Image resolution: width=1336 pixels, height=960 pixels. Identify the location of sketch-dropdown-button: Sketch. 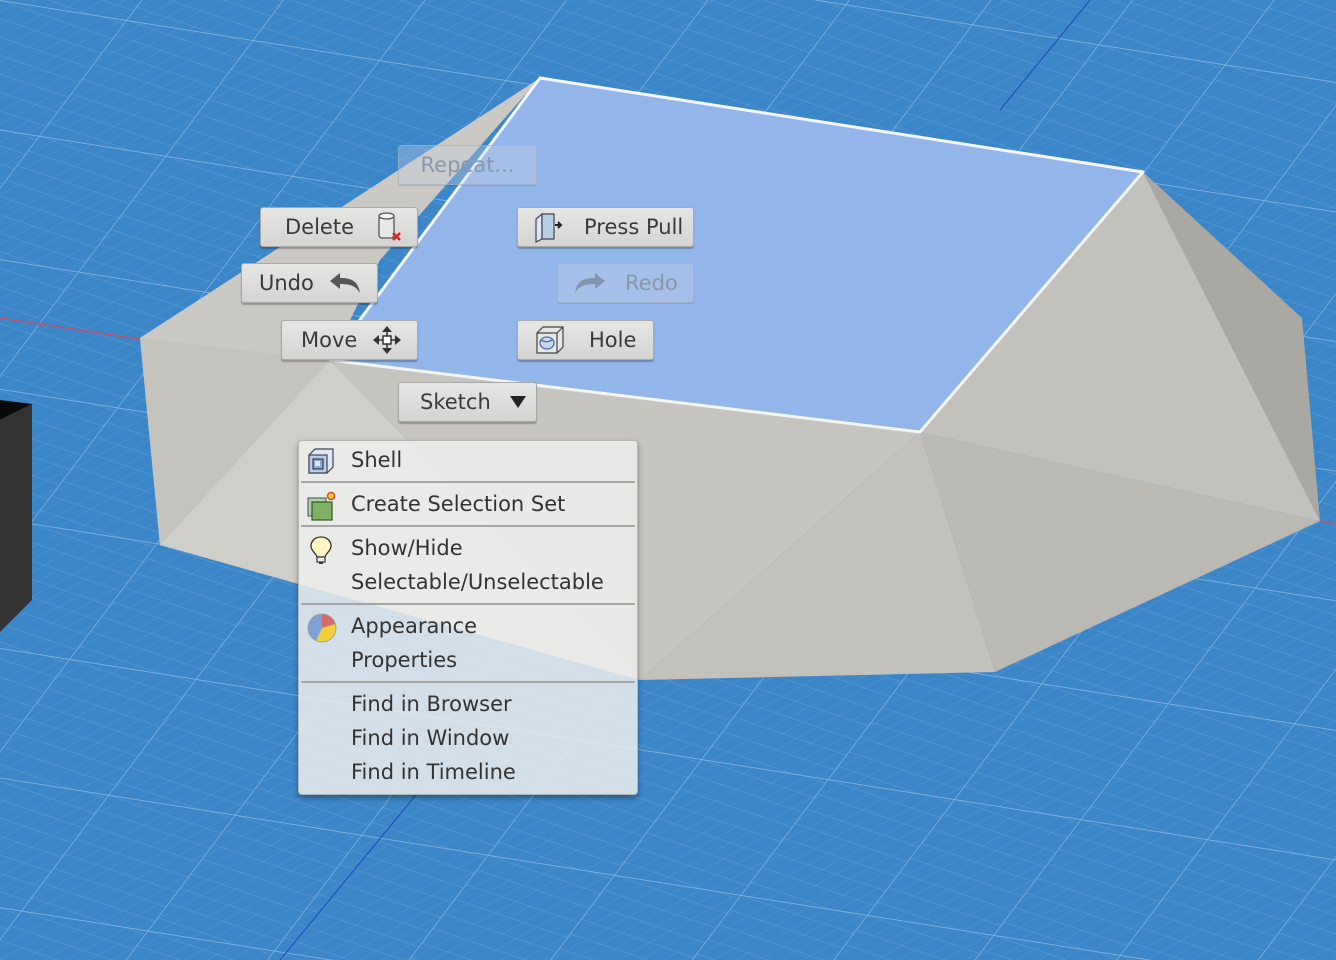
(467, 402).